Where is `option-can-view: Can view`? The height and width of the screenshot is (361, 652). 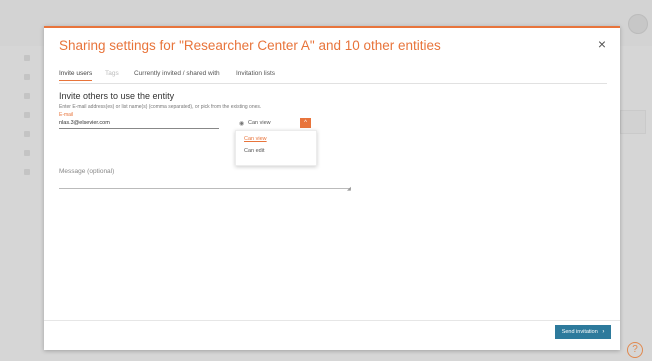
option-can-view: Can view is located at coordinates (255, 139).